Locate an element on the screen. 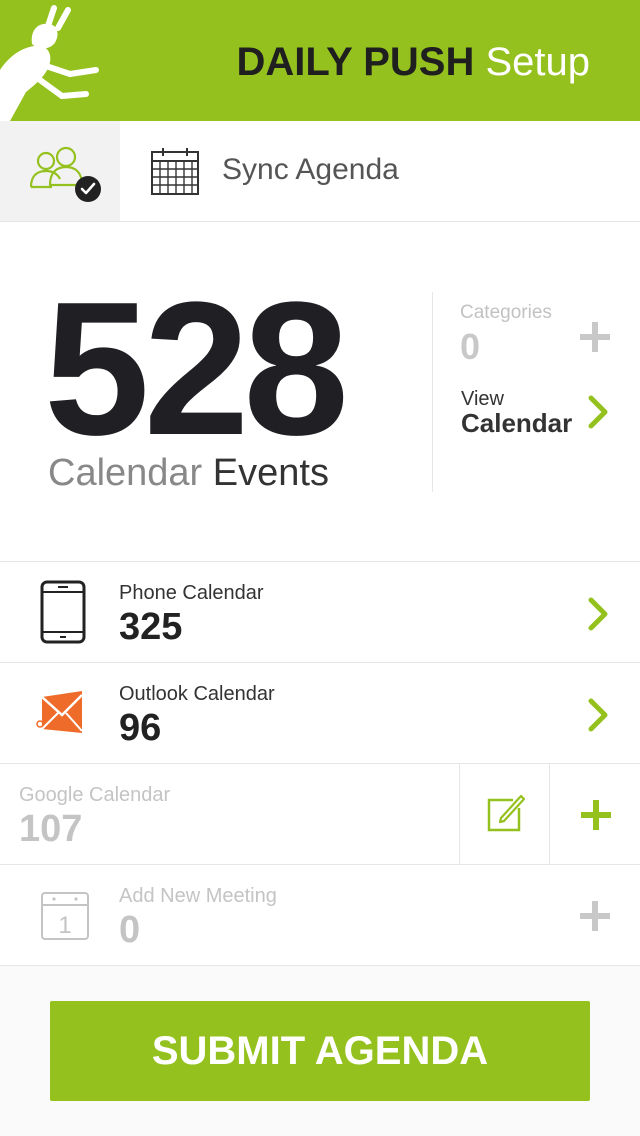  edit-icon is located at coordinates (506, 813).